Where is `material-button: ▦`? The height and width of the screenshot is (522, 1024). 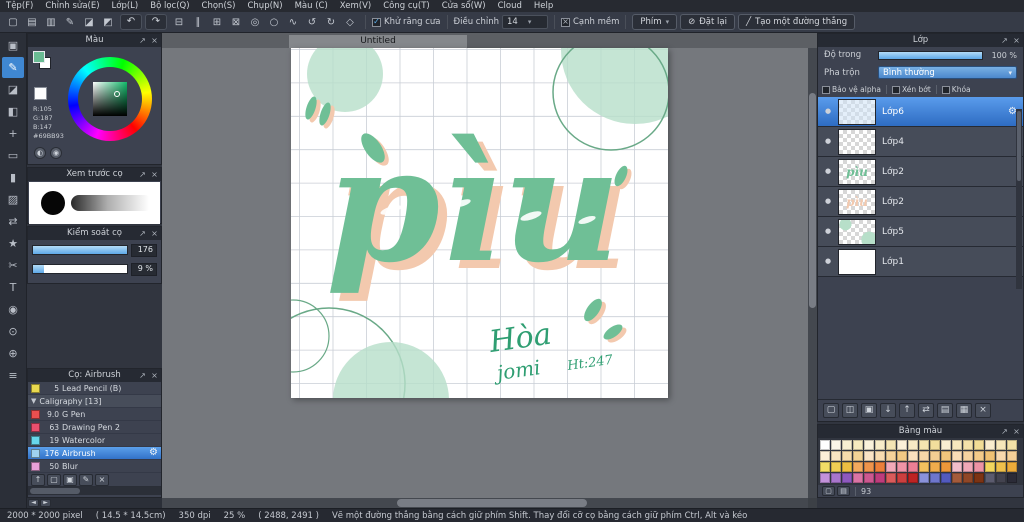
material-button: ▦ is located at coordinates (964, 410).